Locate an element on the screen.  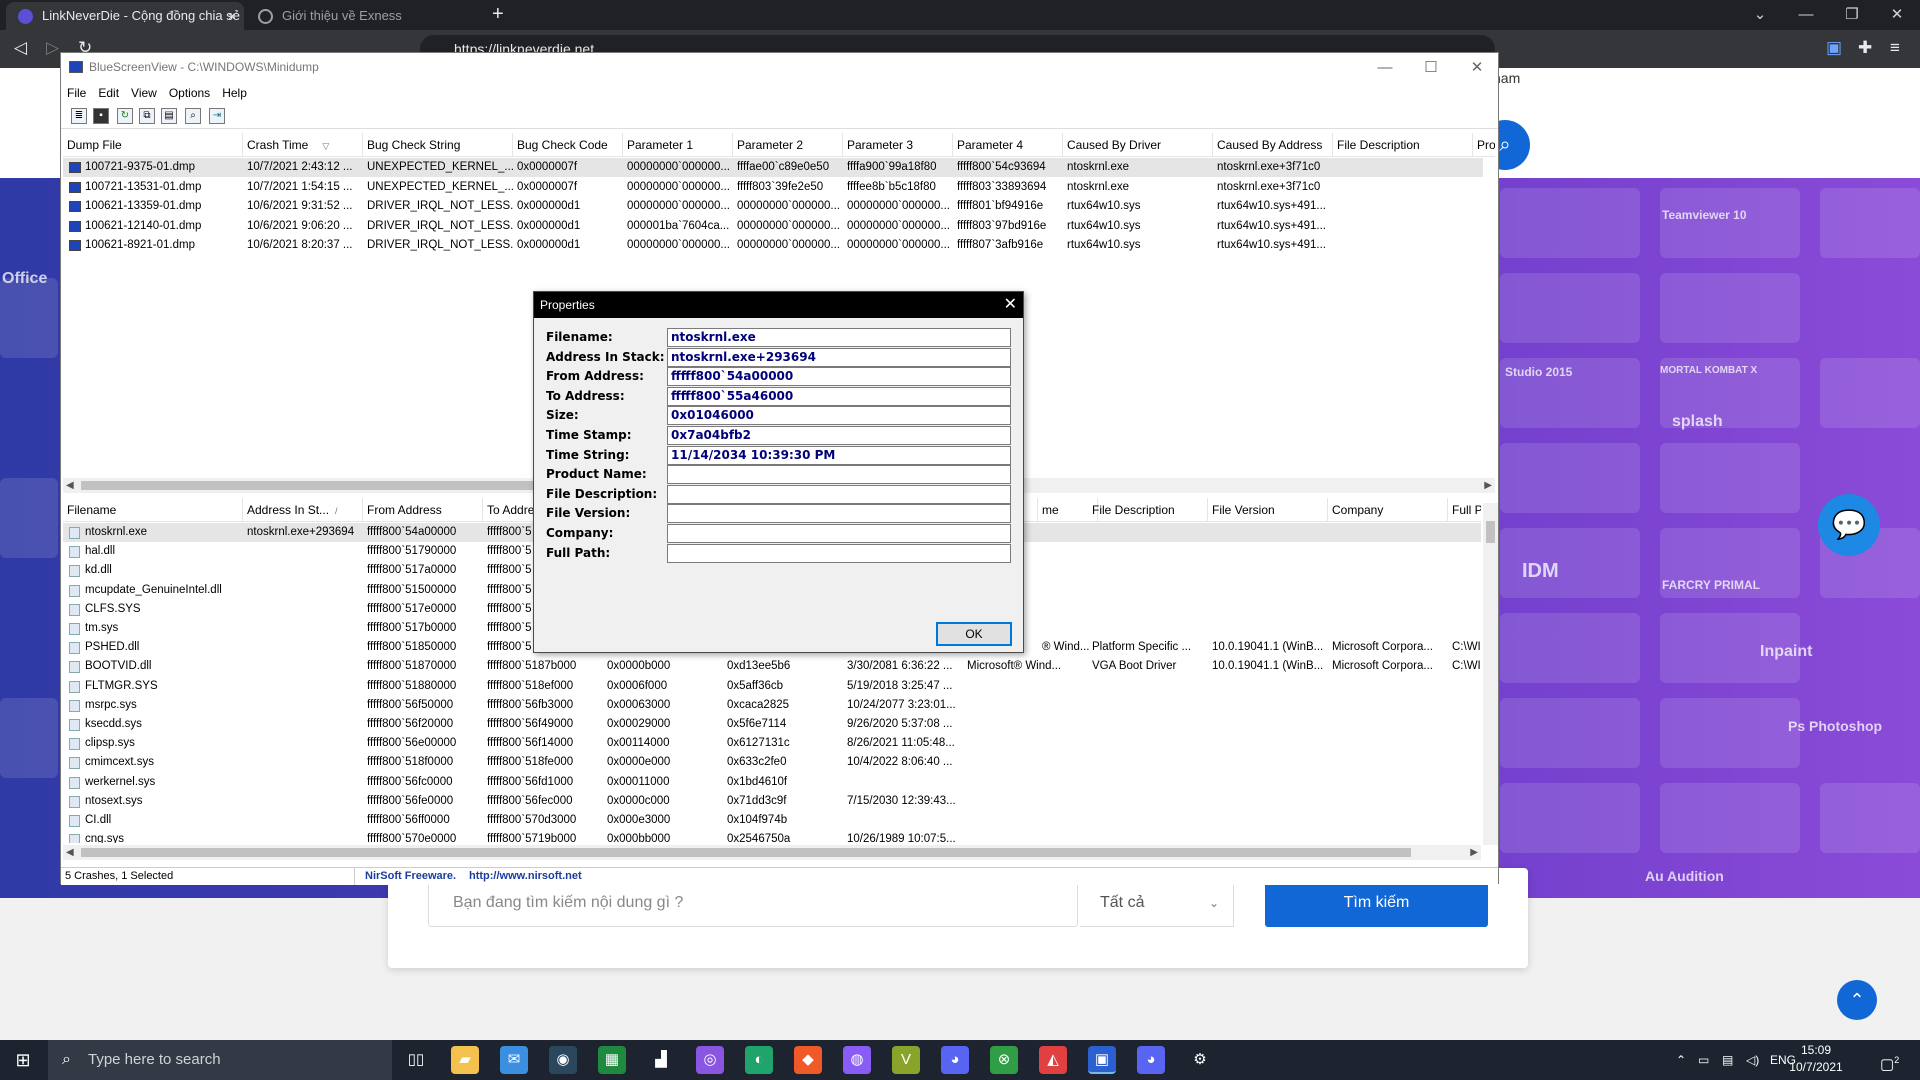
menu-help: Help is located at coordinates (234, 91).